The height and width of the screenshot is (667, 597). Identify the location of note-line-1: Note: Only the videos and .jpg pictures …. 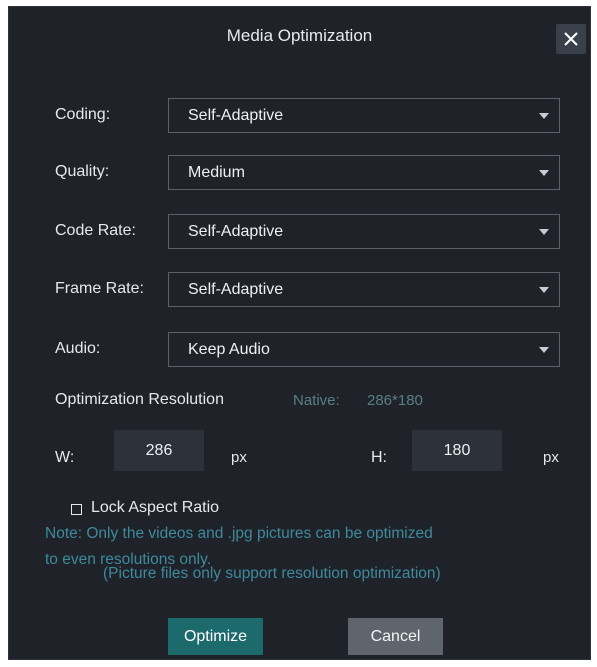
(239, 533).